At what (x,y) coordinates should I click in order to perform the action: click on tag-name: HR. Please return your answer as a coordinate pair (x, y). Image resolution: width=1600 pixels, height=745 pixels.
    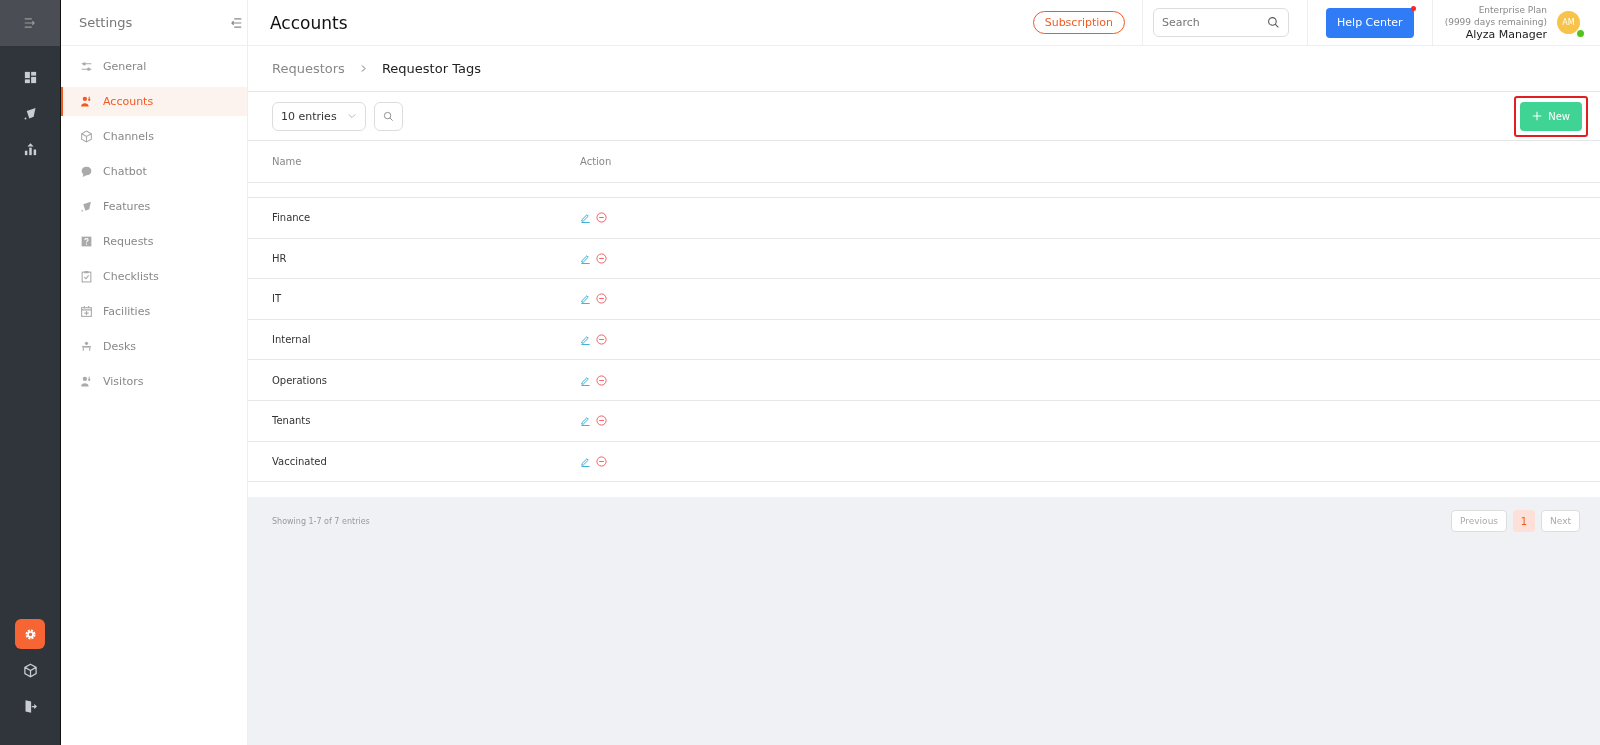
    Looking at the image, I should click on (279, 258).